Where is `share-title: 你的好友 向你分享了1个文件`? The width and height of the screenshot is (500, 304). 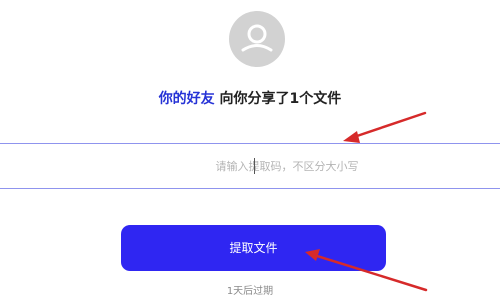
share-title: 你的好友 向你分享了1个文件 is located at coordinates (250, 99).